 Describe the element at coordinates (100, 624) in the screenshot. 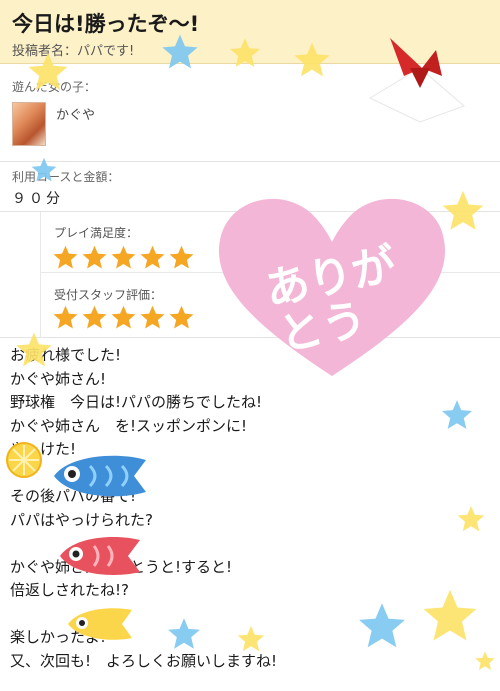

I see `yellow-carp-streamer-icon` at that location.